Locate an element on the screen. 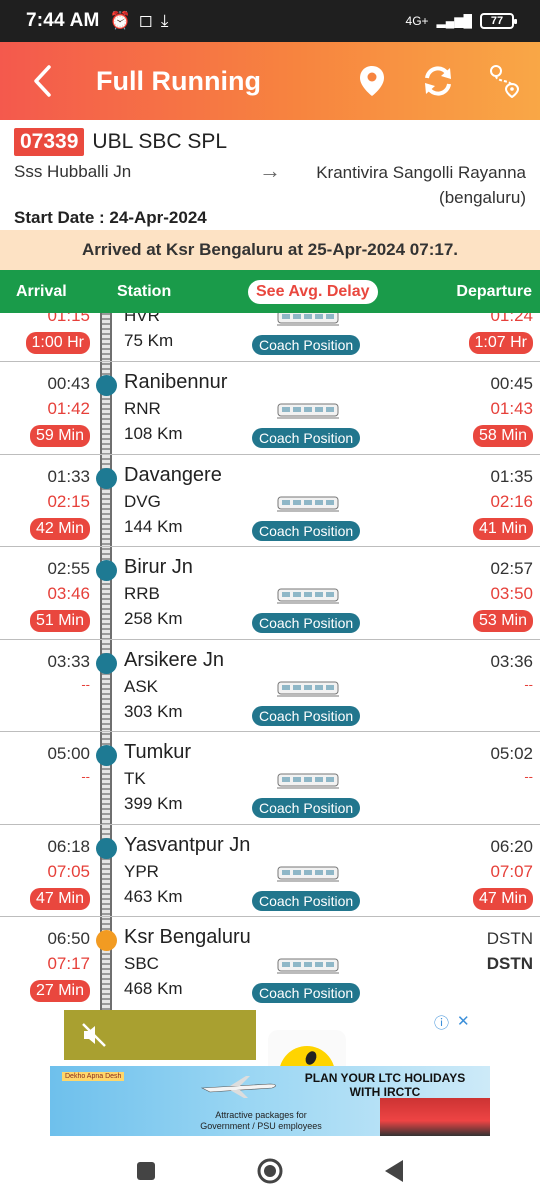 This screenshot has width=540, height=1200. battery-icon: 77 is located at coordinates (498, 21).